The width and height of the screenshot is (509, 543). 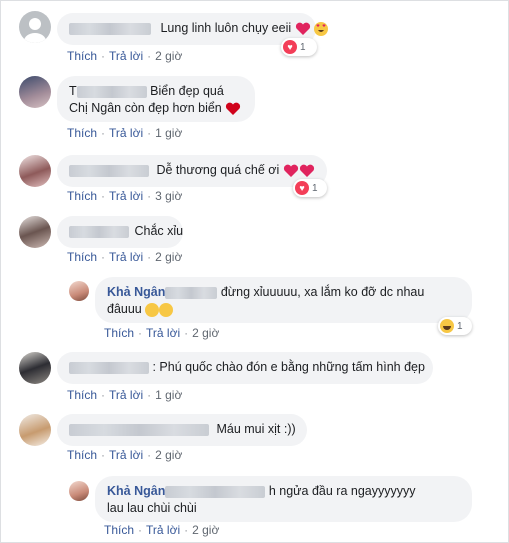 I want to click on comment-text: Lung linh luôn chụy eeii, so click(x=226, y=28).